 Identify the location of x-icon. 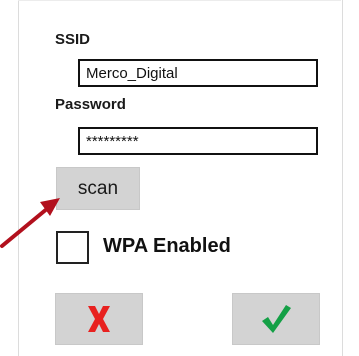
(99, 319).